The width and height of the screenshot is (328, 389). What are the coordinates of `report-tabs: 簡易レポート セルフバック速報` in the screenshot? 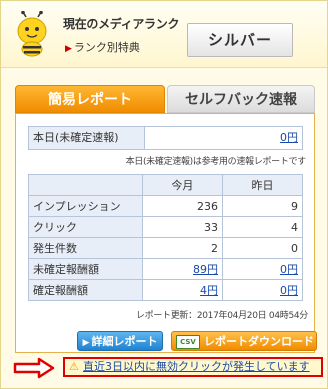 It's located at (165, 99).